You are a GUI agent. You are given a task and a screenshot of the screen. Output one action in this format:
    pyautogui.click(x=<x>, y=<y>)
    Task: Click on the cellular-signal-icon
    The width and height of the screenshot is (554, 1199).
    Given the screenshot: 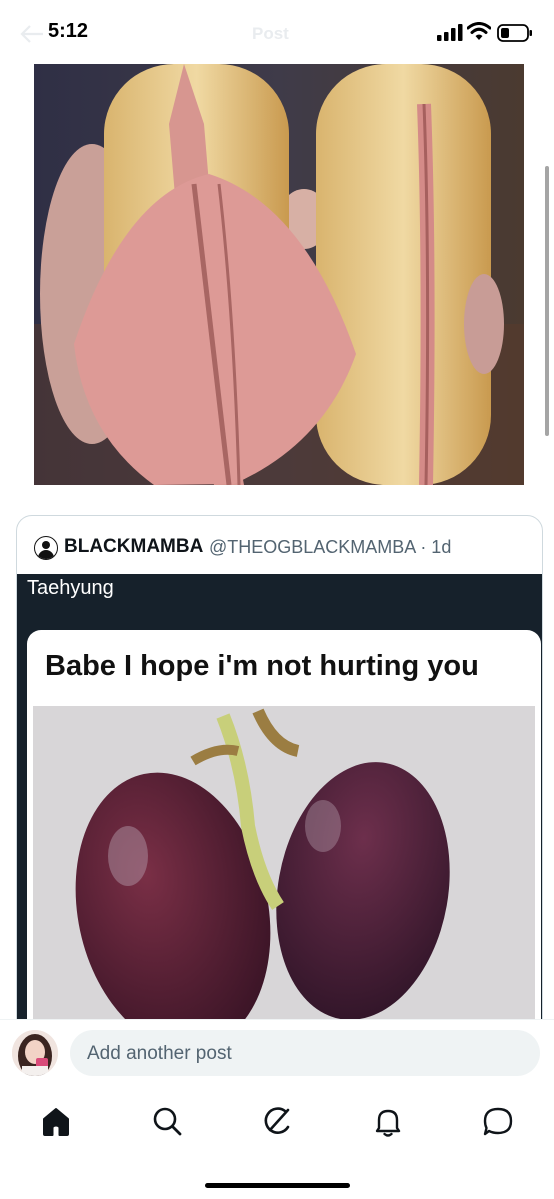 What is the action you would take?
    pyautogui.click(x=450, y=32)
    